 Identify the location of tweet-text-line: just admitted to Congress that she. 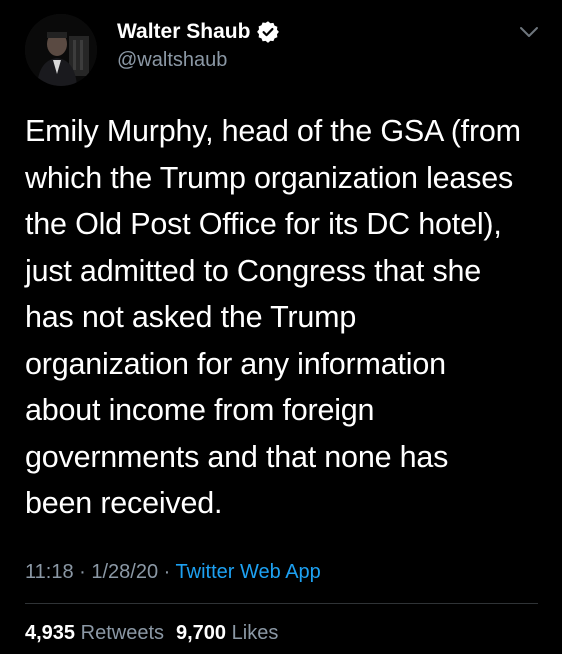
(253, 270).